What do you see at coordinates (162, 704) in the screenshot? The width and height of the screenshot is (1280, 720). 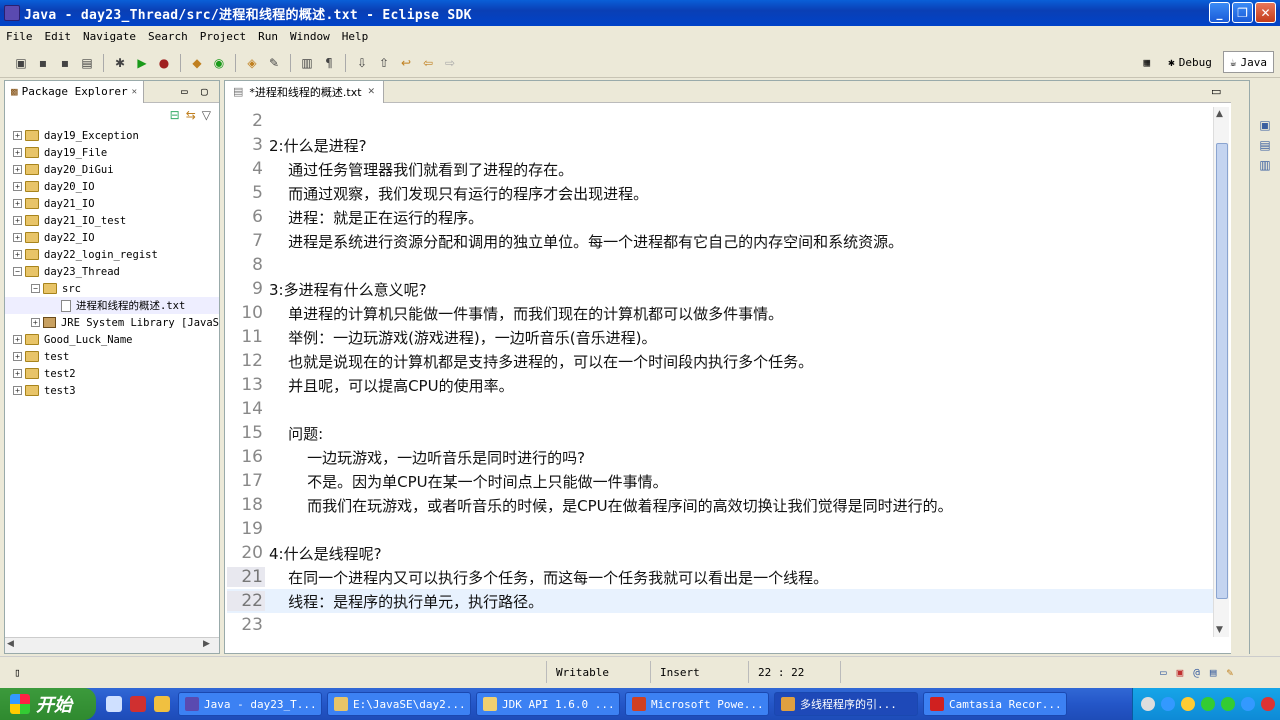 I see `explorer-icon` at bounding box center [162, 704].